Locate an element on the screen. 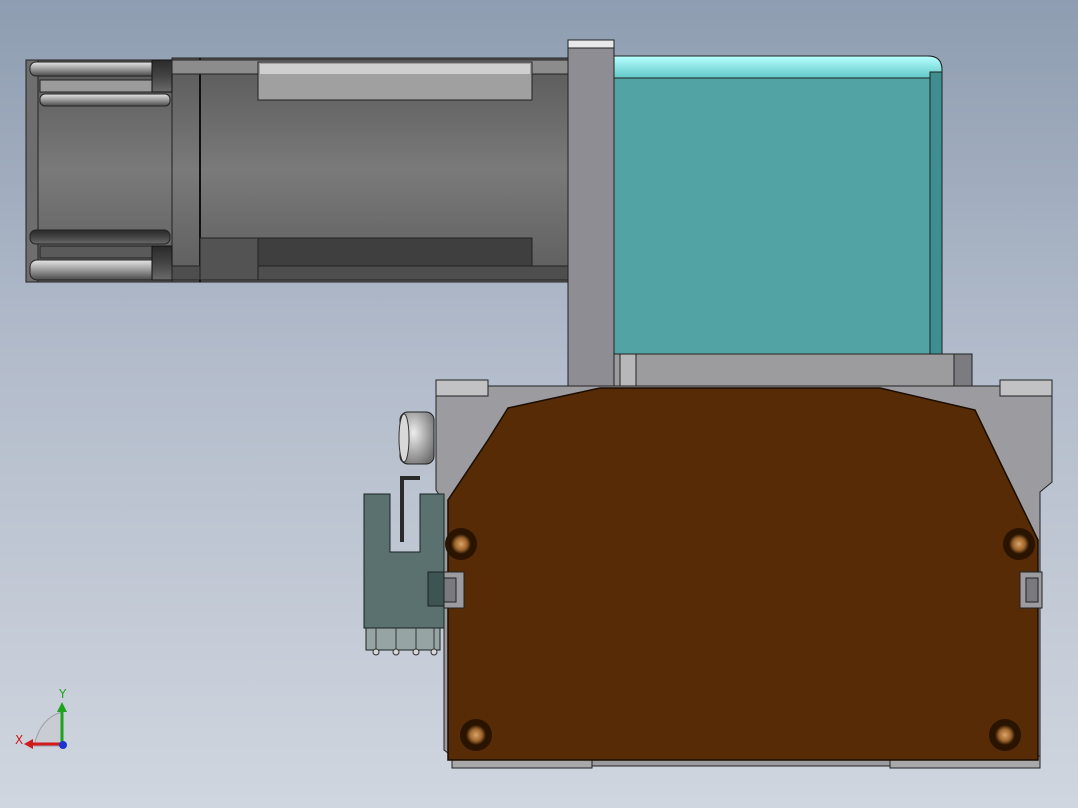 This screenshot has width=1078, height=808. gearbox is located at coordinates (793, 221).